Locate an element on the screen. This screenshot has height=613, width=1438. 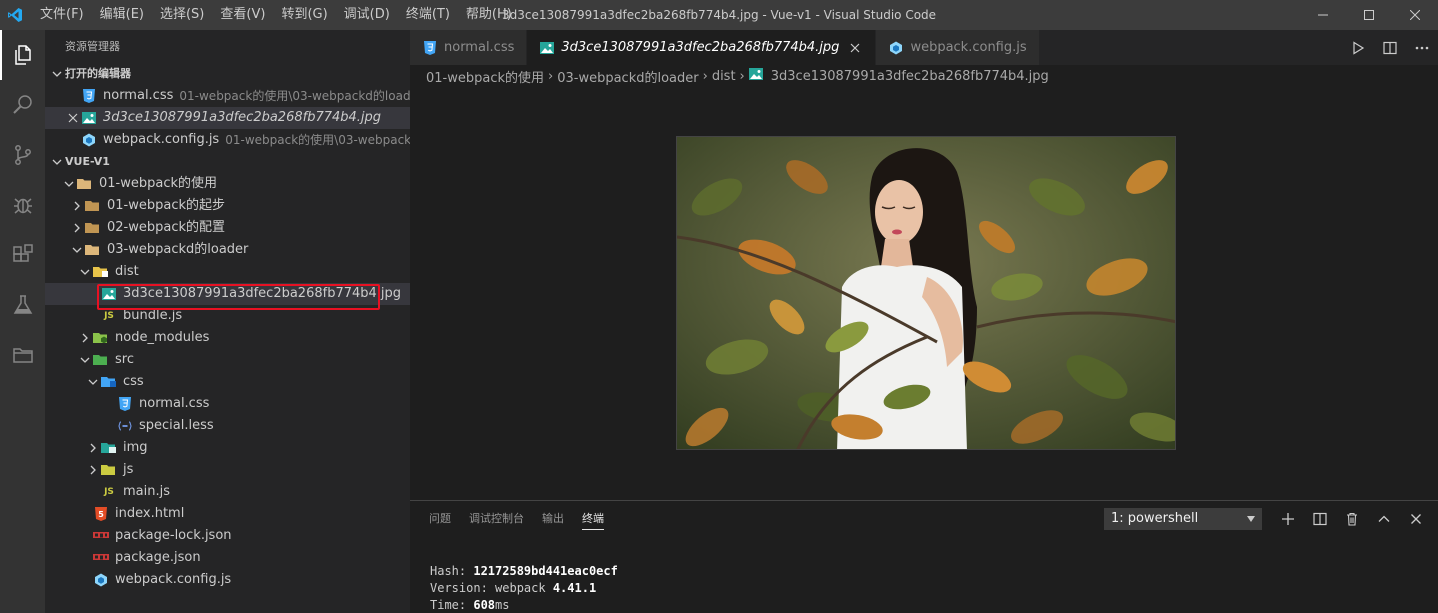
test-flask-icon is located at coordinates (22, 305).